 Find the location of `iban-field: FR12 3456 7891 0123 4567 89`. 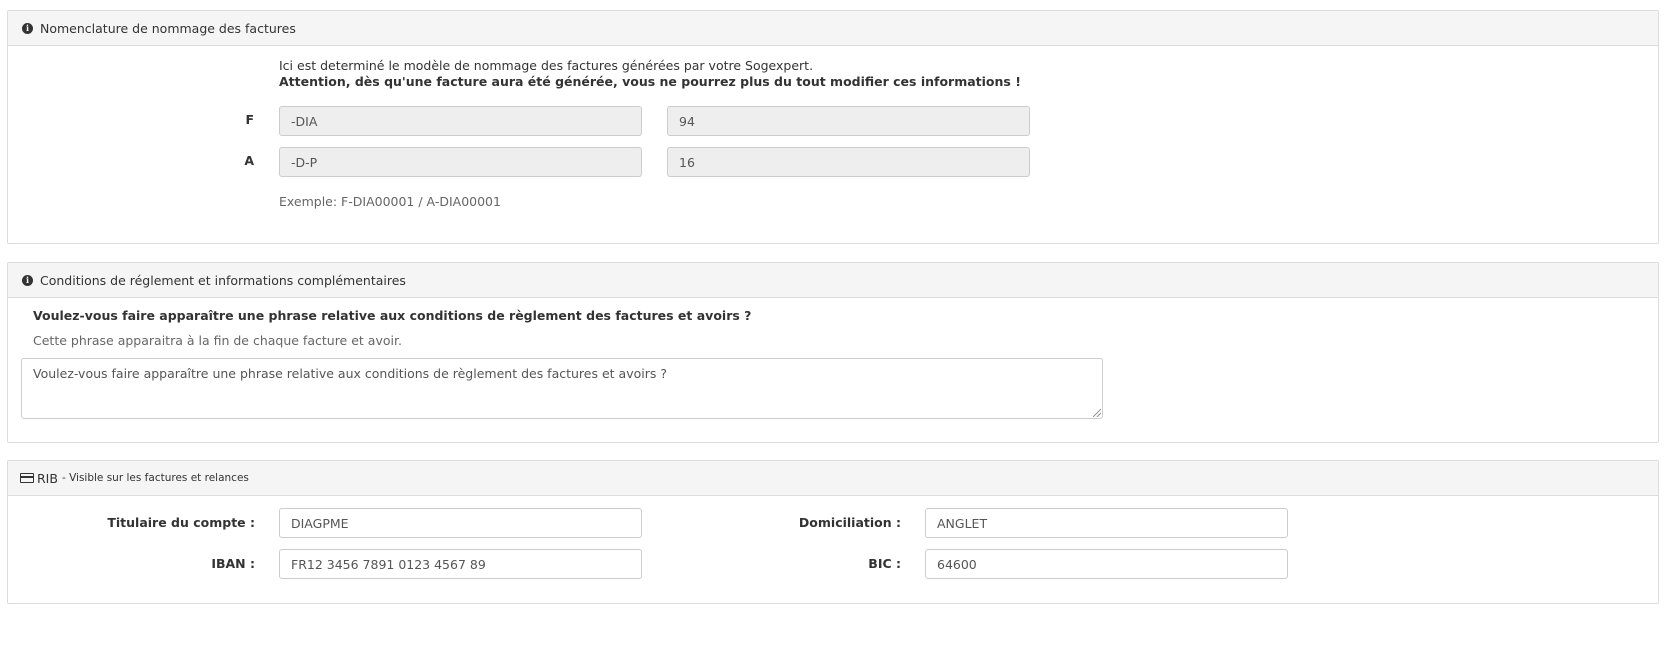

iban-field: FR12 3456 7891 0123 4567 89 is located at coordinates (460, 564).